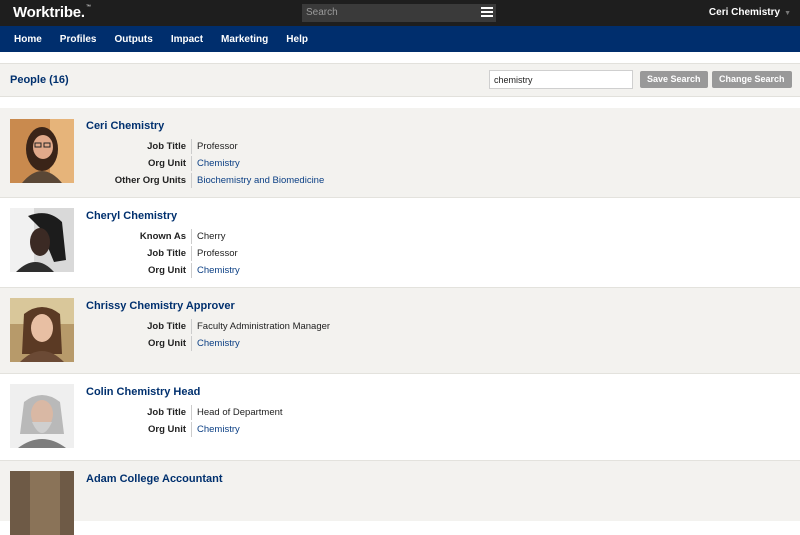 Image resolution: width=800 pixels, height=535 pixels. I want to click on user-menu: Ceri Chemistry ▼, so click(750, 12).